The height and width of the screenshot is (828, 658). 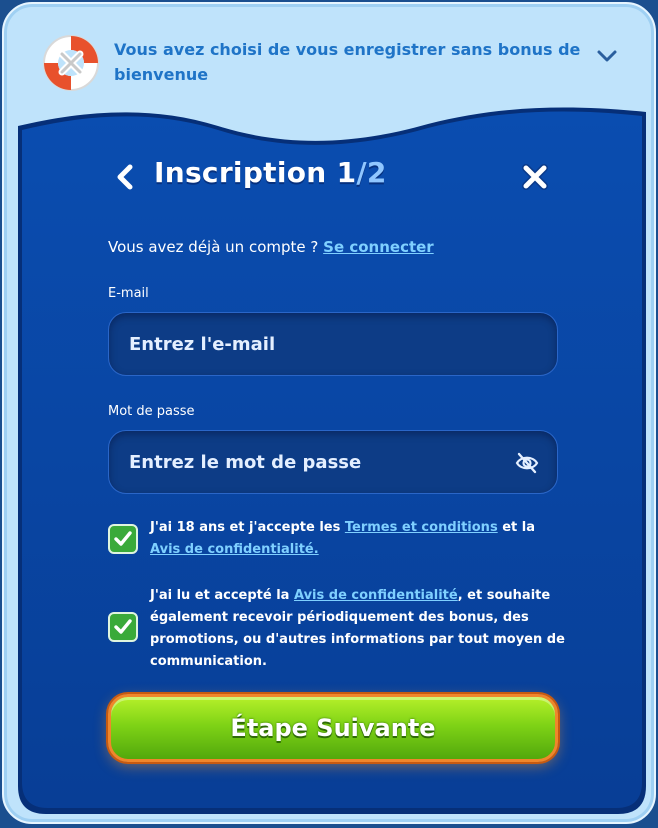 I want to click on lifebuoy-icon, so click(x=71, y=63).